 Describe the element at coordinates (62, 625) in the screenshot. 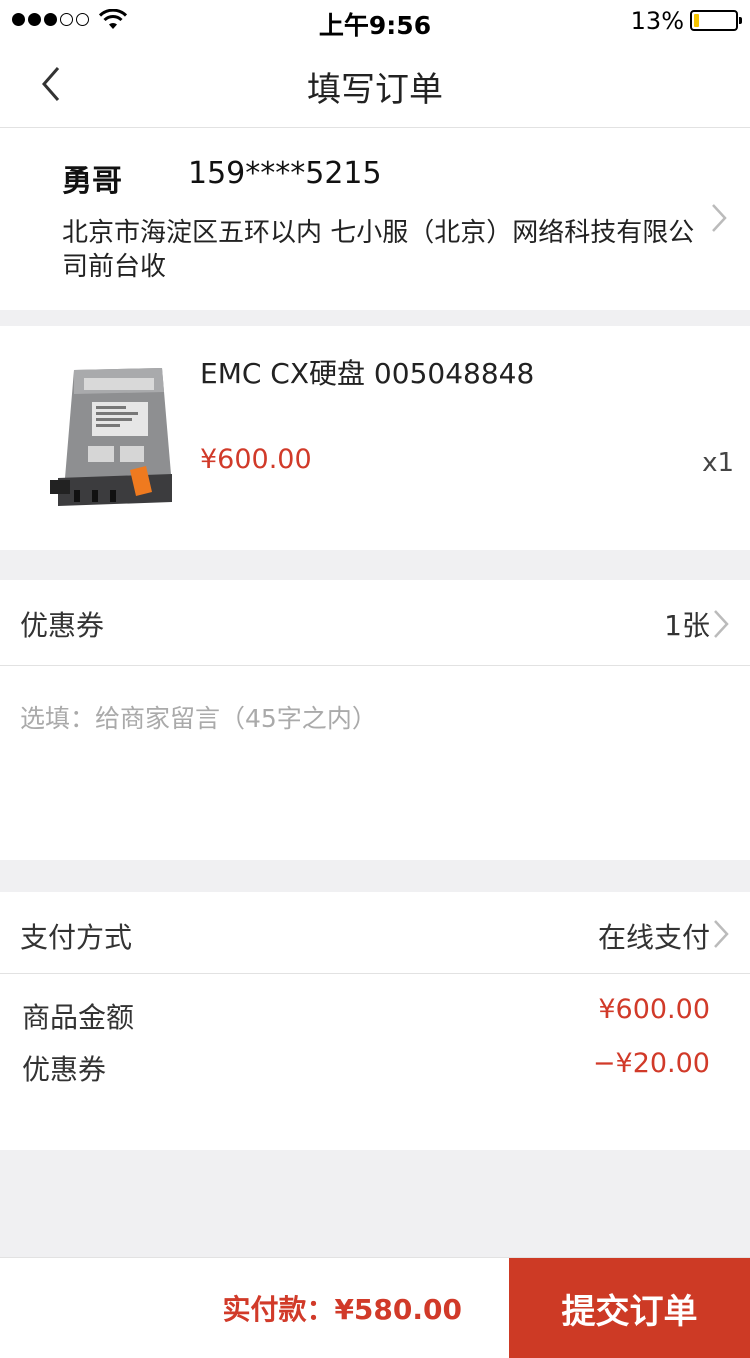

I see `coupon-label: 优惠券` at that location.